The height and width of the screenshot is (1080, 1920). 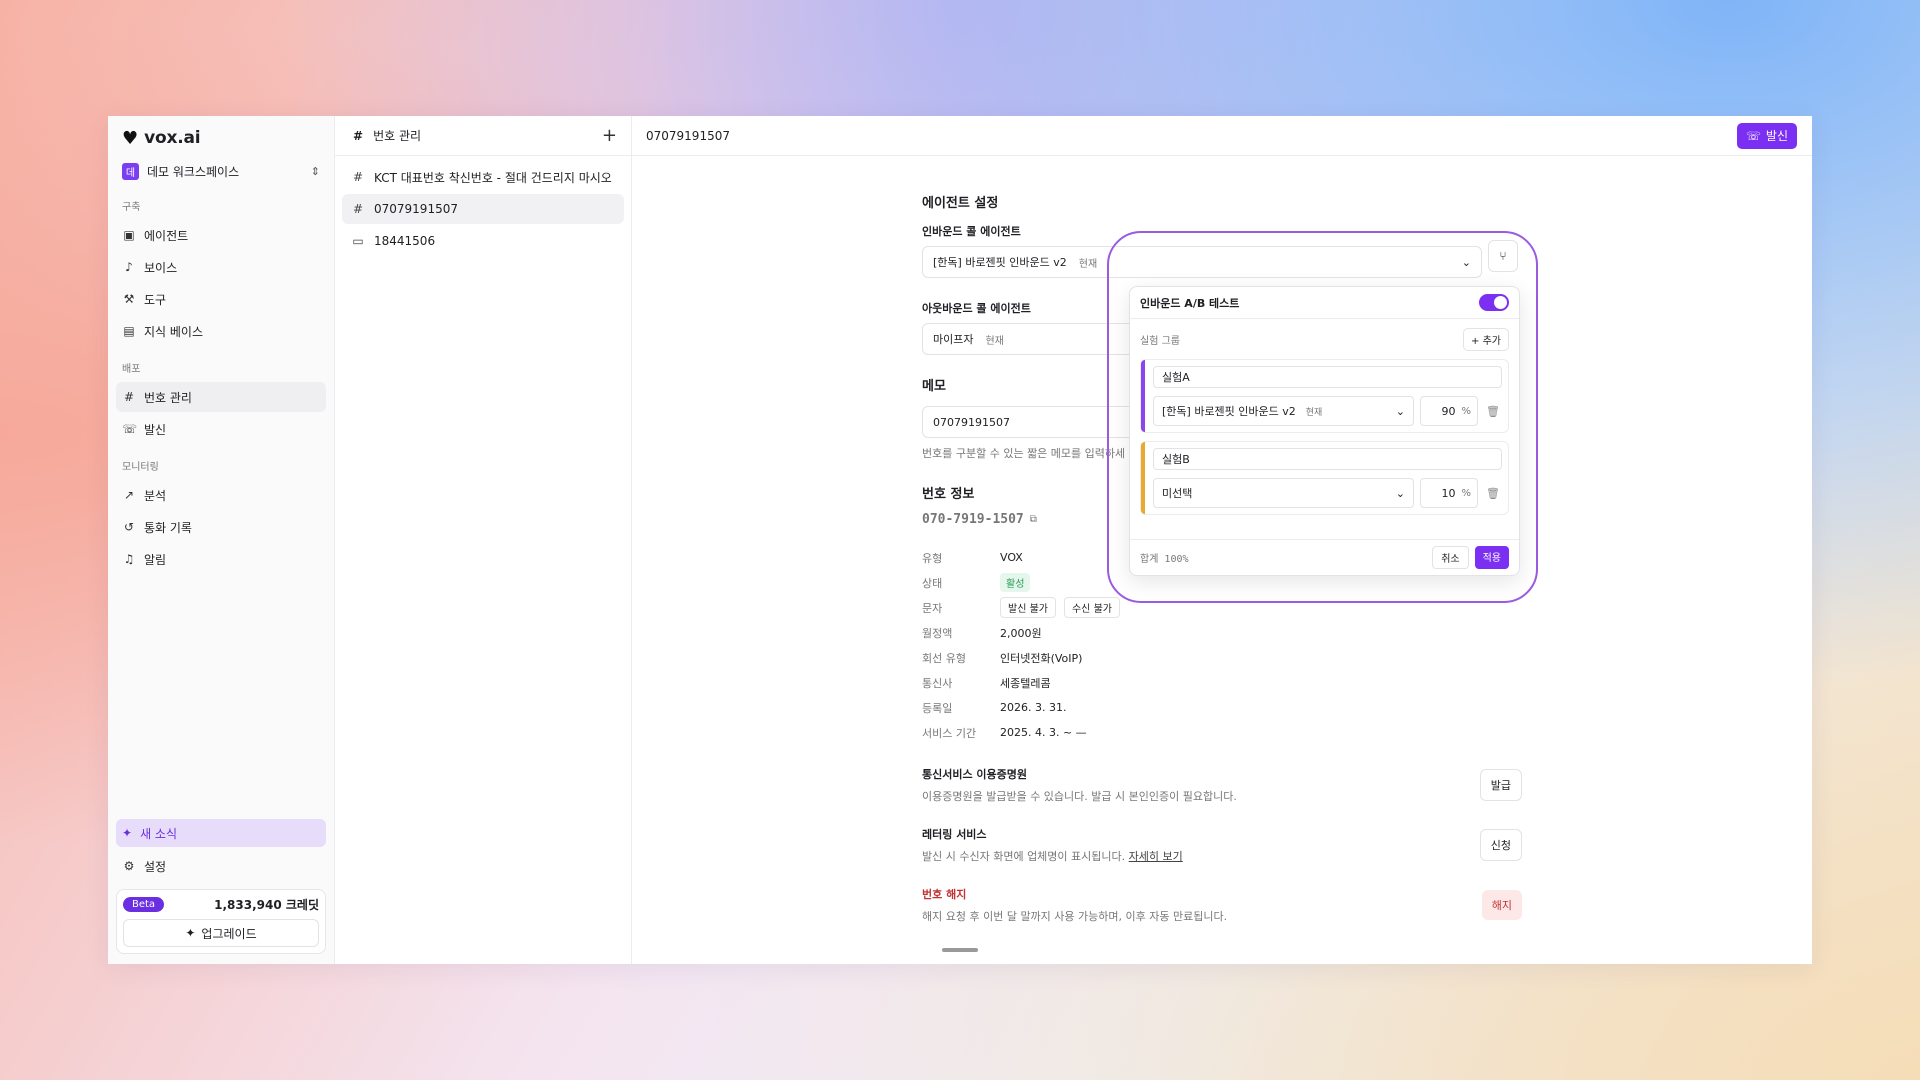 I want to click on footer-buttons: 취소 적용, so click(x=1470, y=557).